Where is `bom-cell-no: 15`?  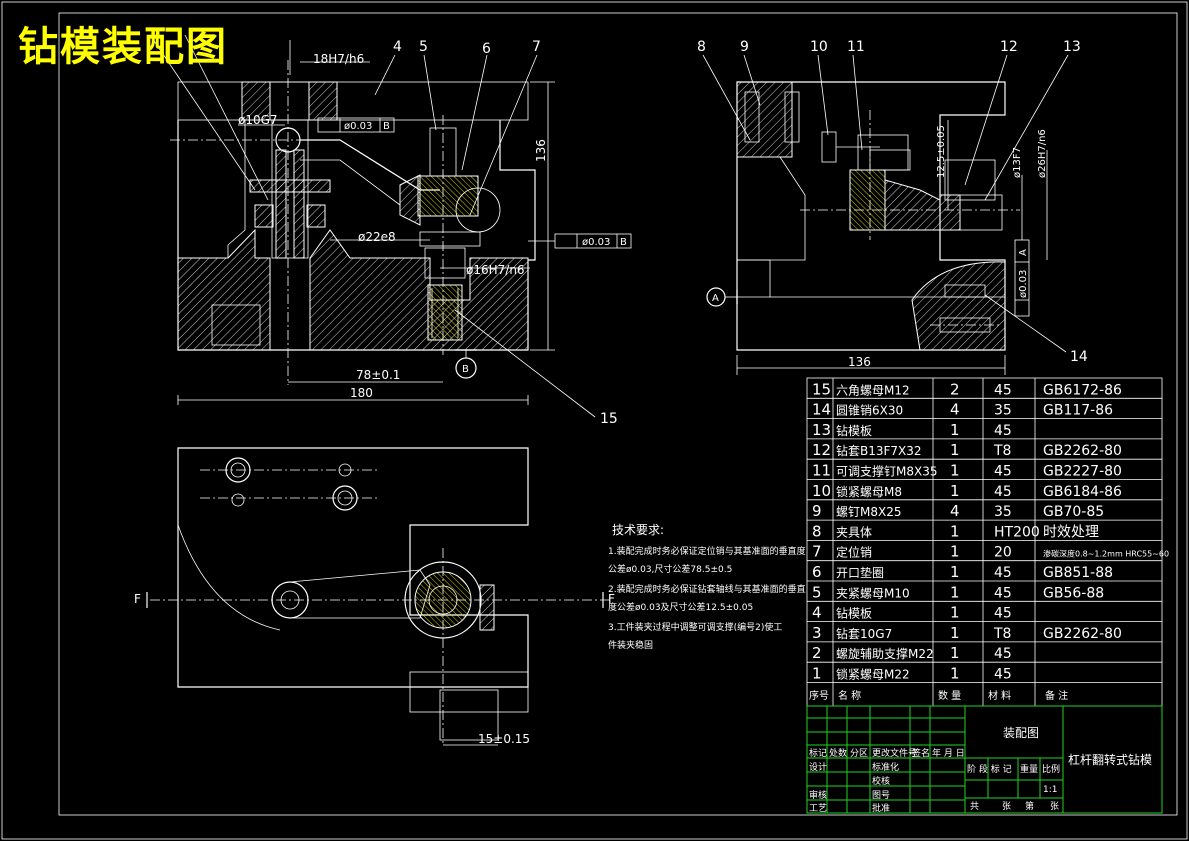
bom-cell-no: 15 is located at coordinates (821, 389).